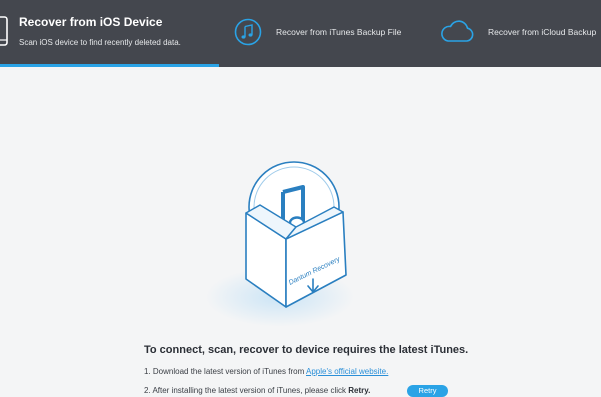  I want to click on step2-retry-emphasis: Retry., so click(359, 390).